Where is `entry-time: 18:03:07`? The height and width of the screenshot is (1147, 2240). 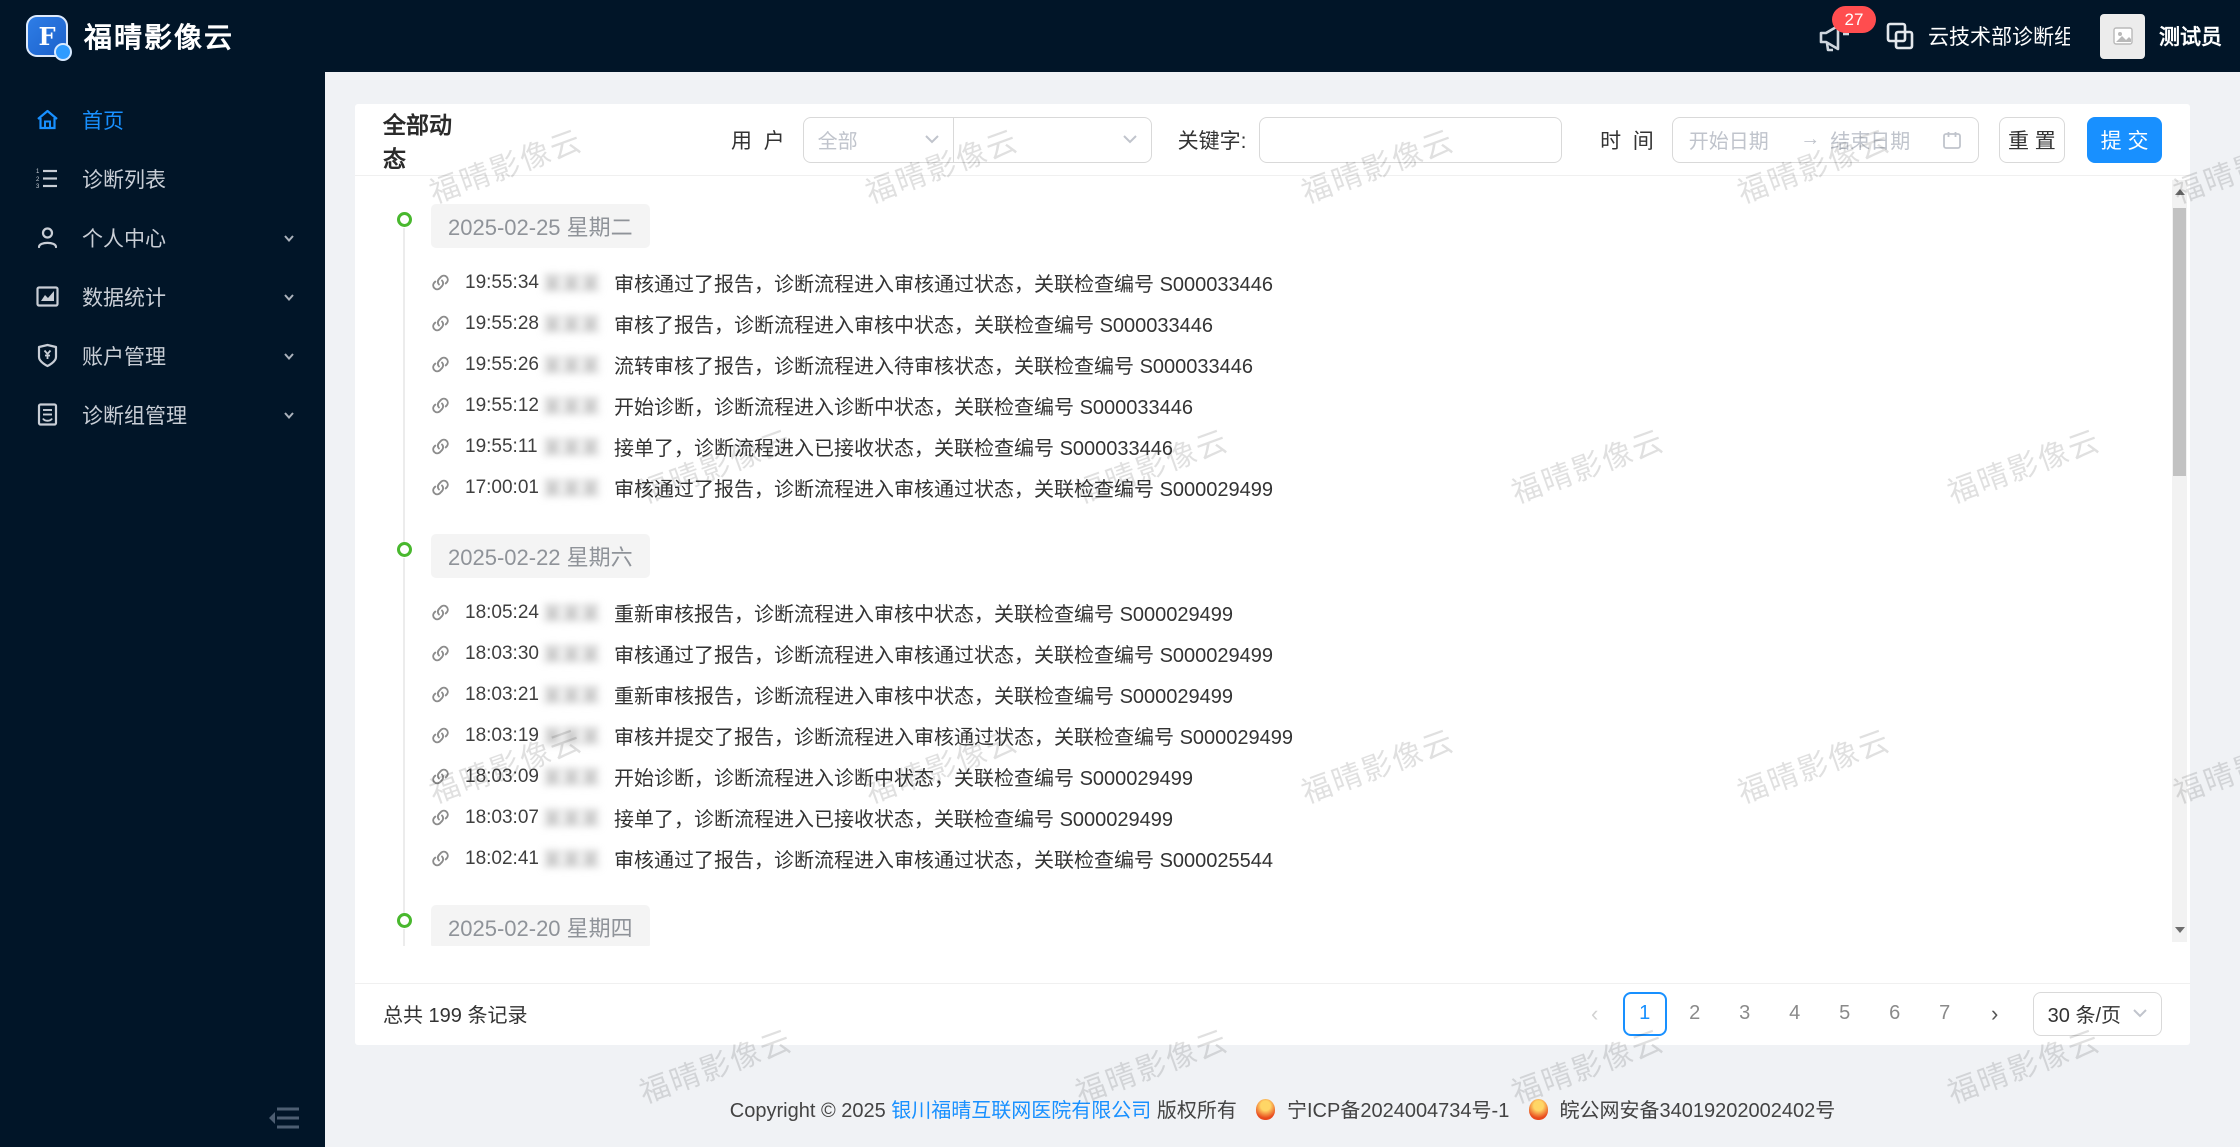 entry-time: 18:03:07 is located at coordinates (502, 817).